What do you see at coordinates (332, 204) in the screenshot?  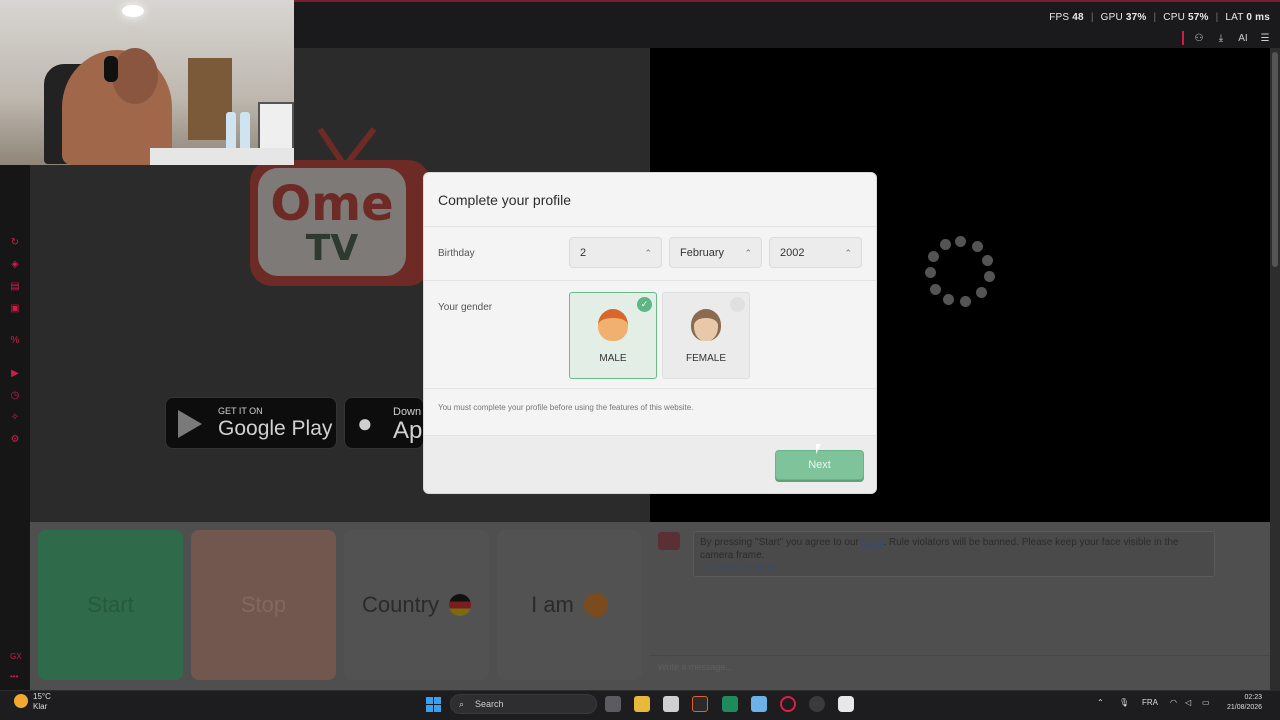 I see `logo-ome-text: Ome` at bounding box center [332, 204].